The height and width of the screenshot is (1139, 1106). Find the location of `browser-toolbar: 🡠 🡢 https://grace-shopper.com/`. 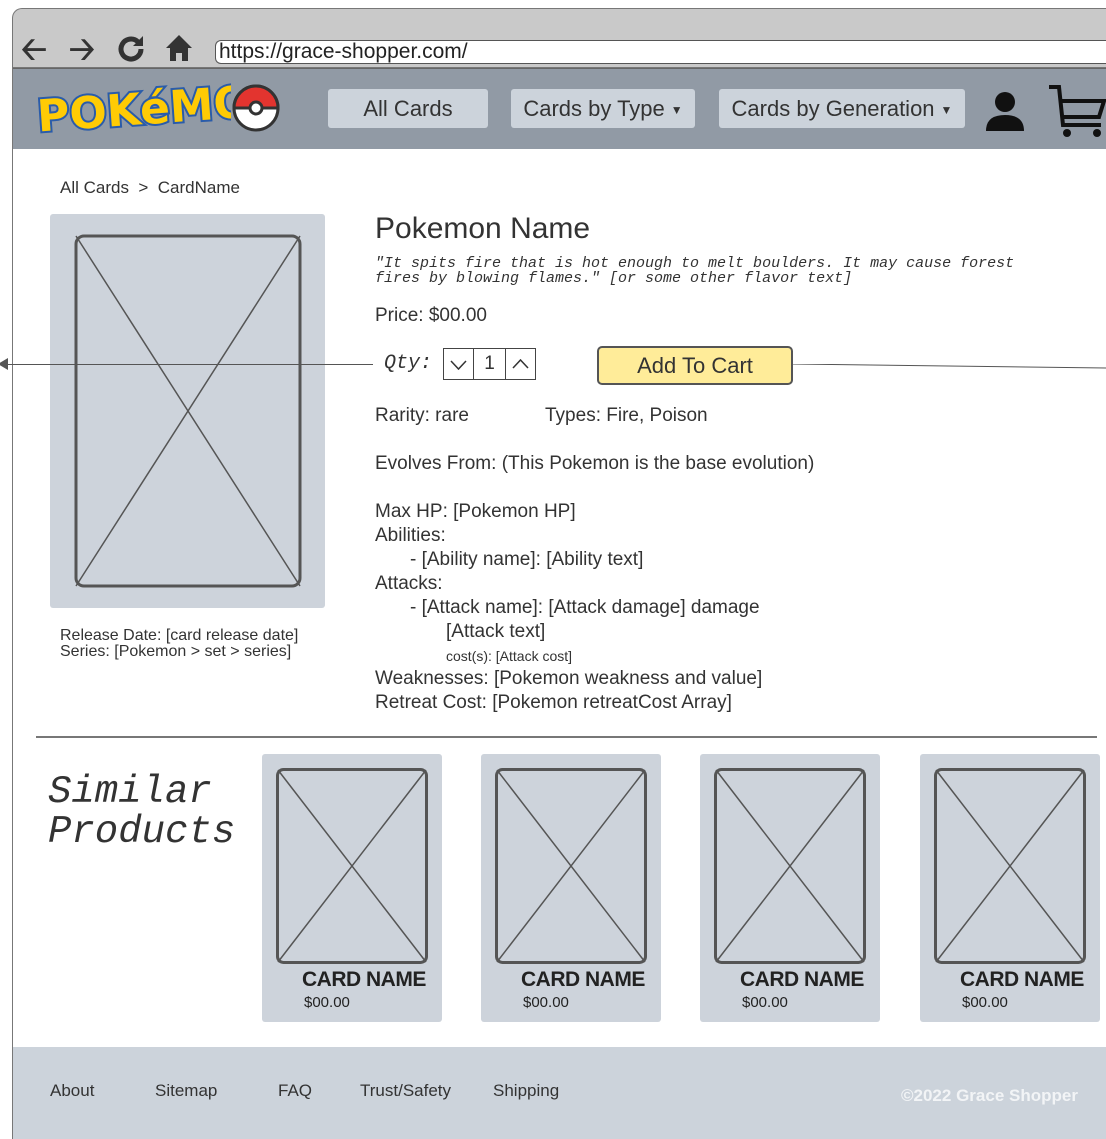

browser-toolbar: 🡠 🡢 https://grace-shopper.com/ is located at coordinates (559, 38).